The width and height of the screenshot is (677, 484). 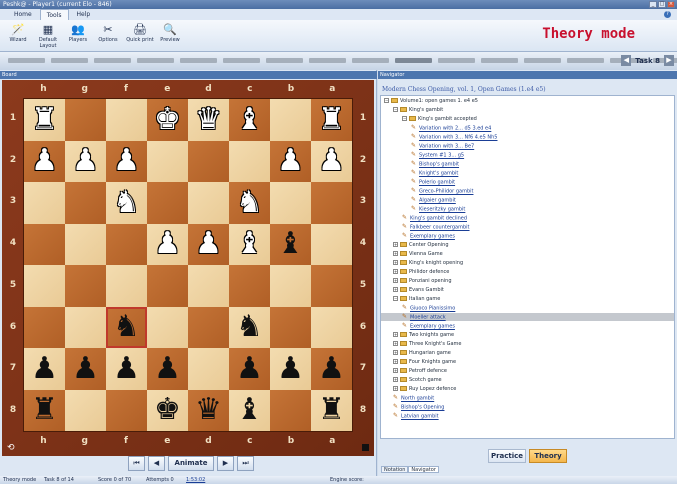 I want to click on tree-link-item: ✎ Variation with 3... Nf6 4.e5 Nh5, so click(x=527, y=137).